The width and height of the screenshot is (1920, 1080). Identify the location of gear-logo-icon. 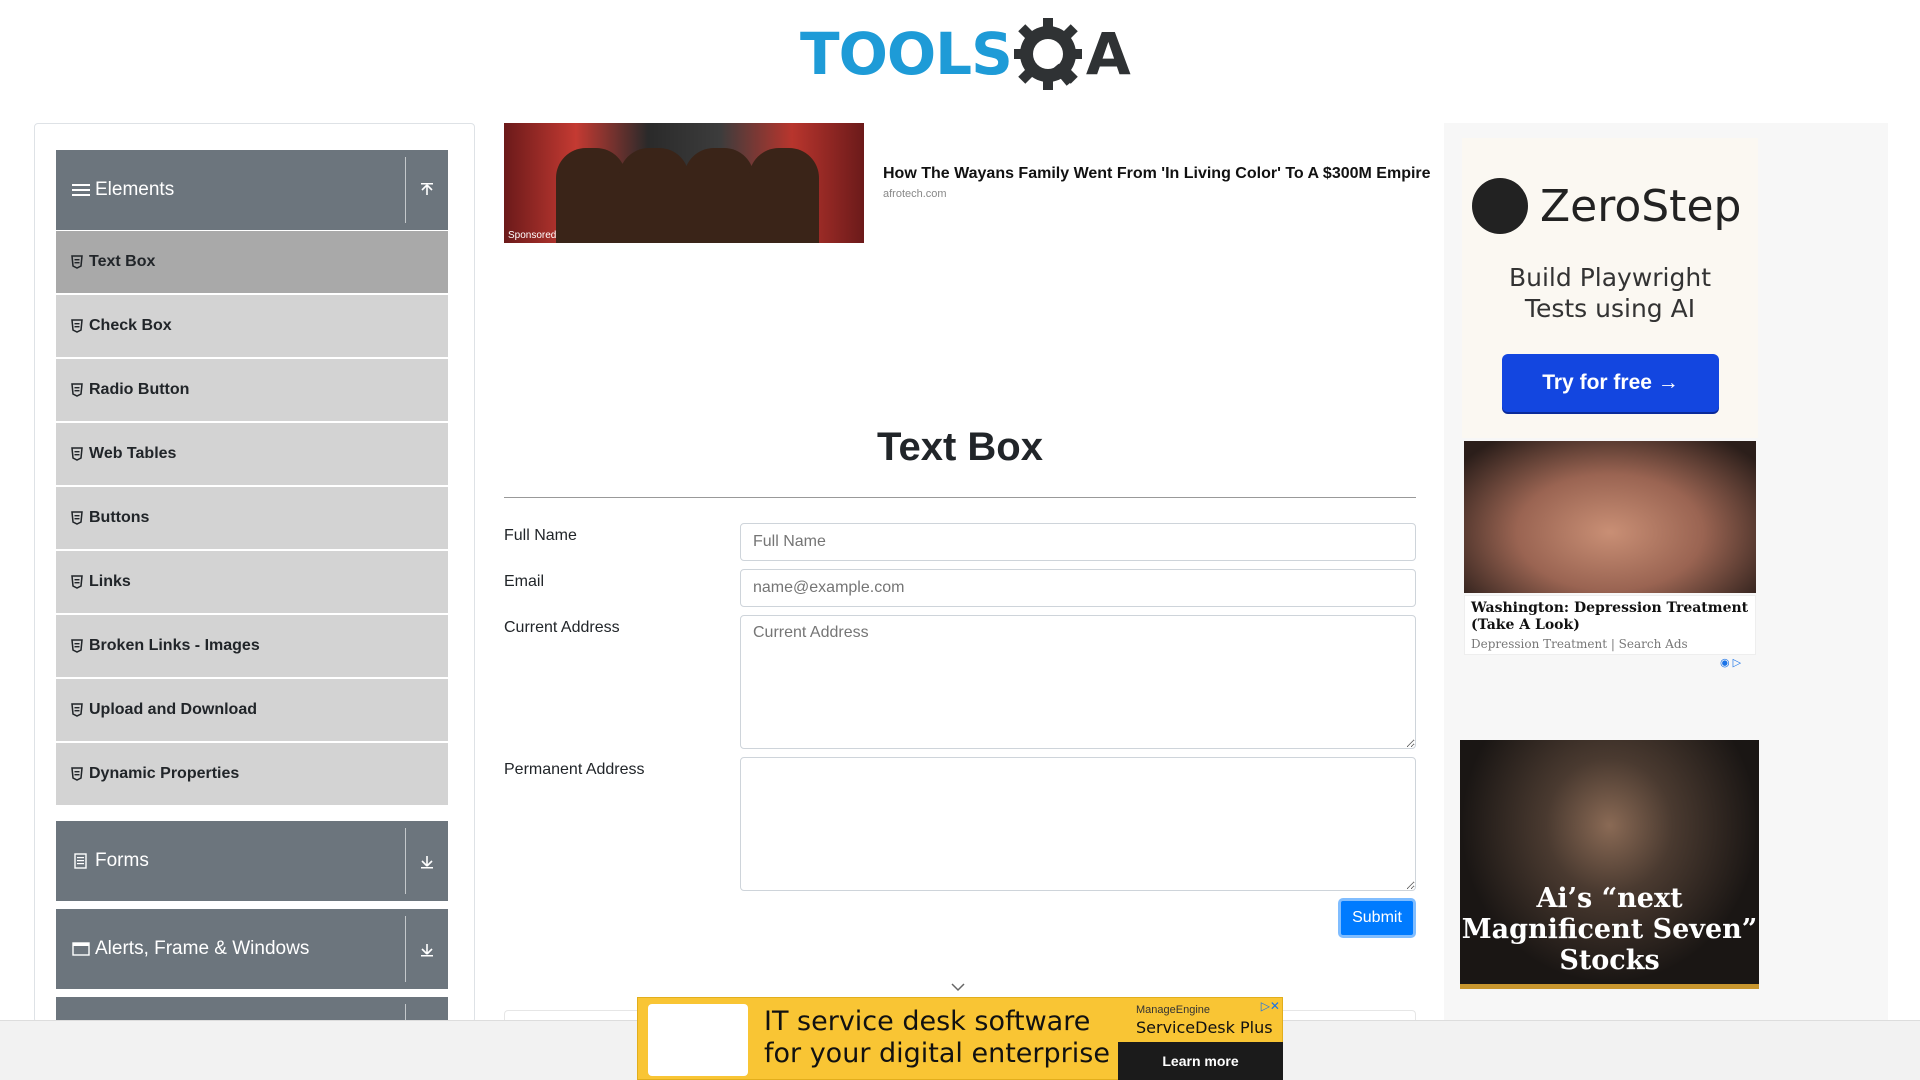
(1047, 54).